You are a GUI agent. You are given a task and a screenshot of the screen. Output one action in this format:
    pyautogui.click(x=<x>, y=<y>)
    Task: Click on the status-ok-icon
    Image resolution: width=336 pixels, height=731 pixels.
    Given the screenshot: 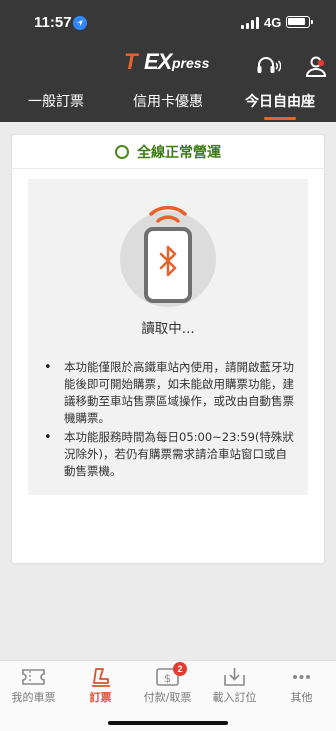 What is the action you would take?
    pyautogui.click(x=122, y=151)
    